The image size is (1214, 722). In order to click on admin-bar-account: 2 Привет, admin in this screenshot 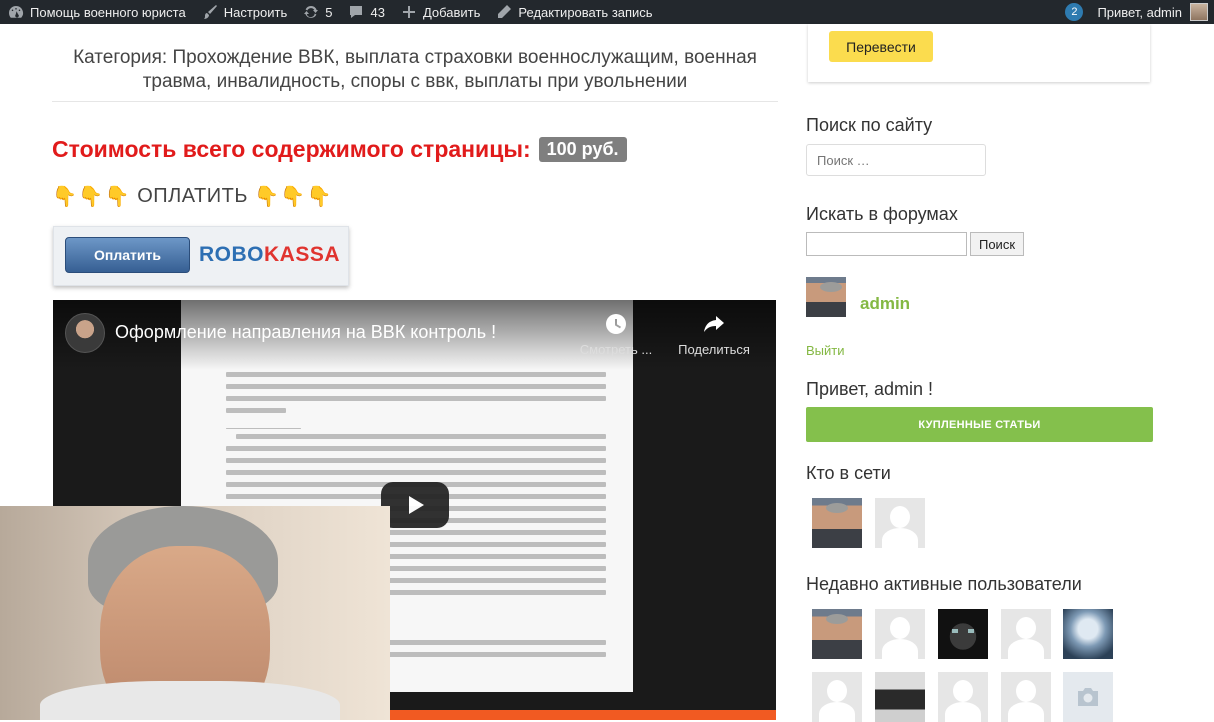, I will do `click(1139, 12)`.